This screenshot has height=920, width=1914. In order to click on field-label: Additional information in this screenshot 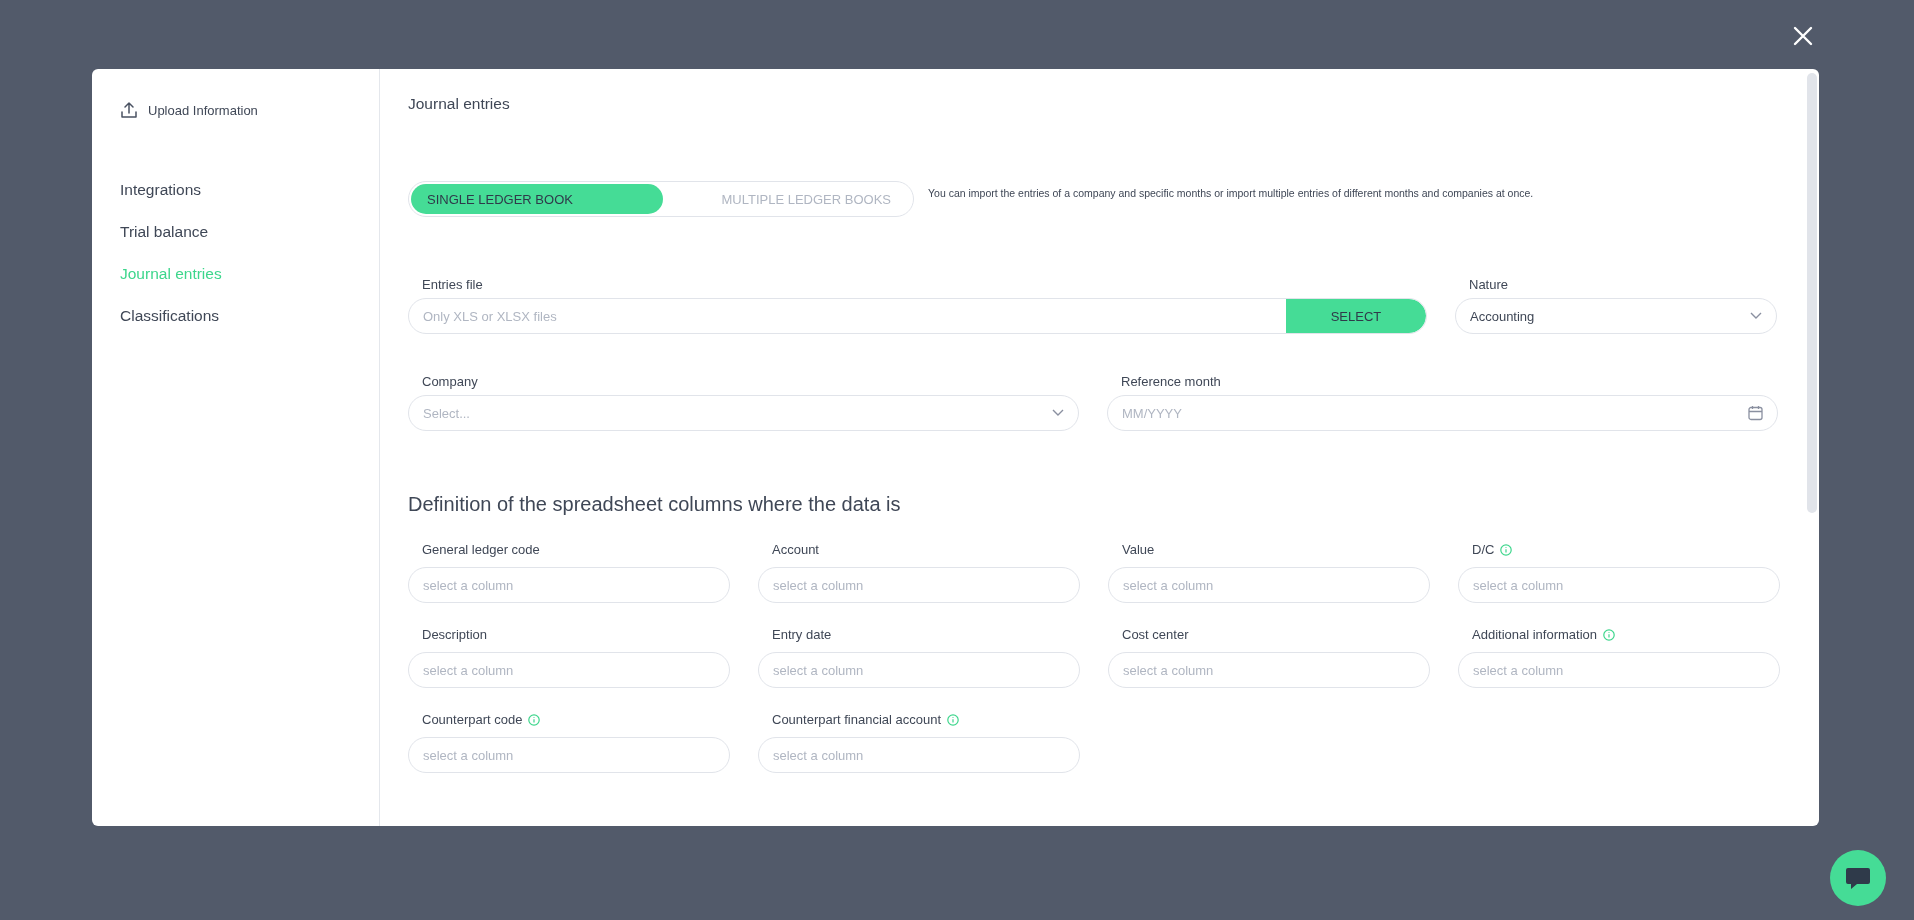, I will do `click(1534, 634)`.